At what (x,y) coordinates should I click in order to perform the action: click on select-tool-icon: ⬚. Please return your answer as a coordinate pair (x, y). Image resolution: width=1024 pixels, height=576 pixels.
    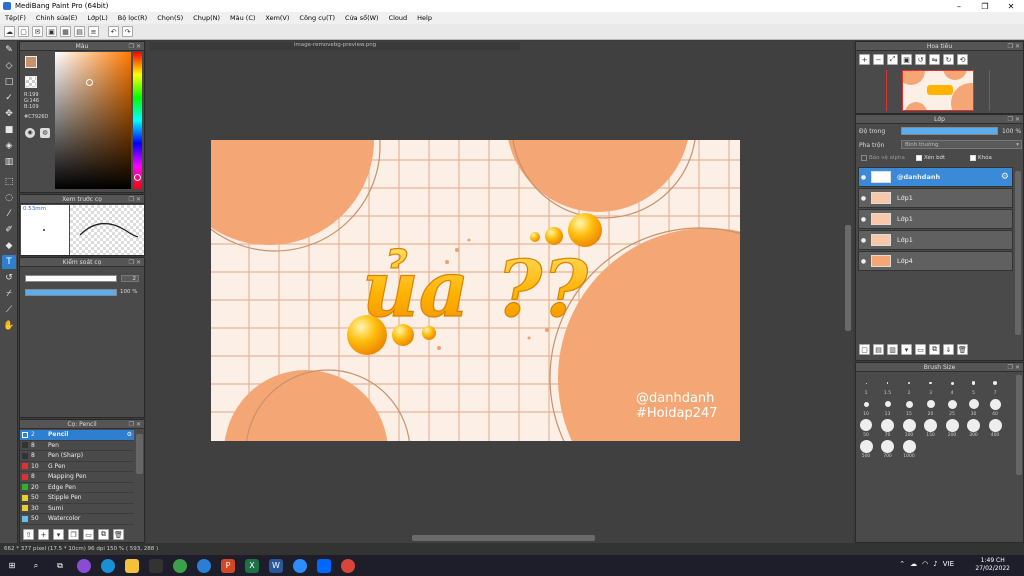
    Looking at the image, I should click on (9, 182).